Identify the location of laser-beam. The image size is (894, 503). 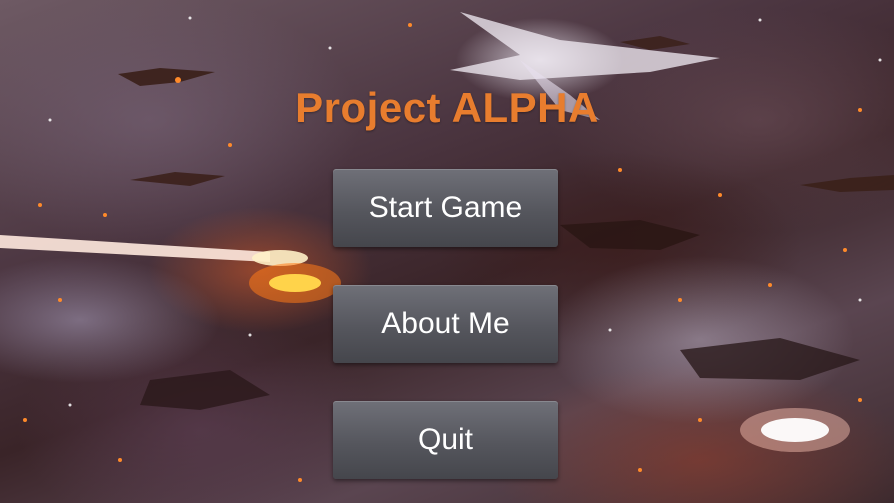
(135, 248).